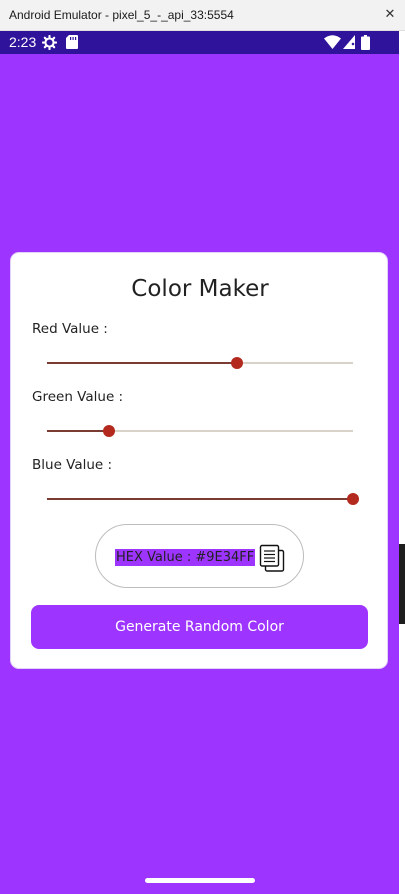 This screenshot has height=894, width=405. Describe the element at coordinates (390, 15) in the screenshot. I see `close-icon: ✕` at that location.